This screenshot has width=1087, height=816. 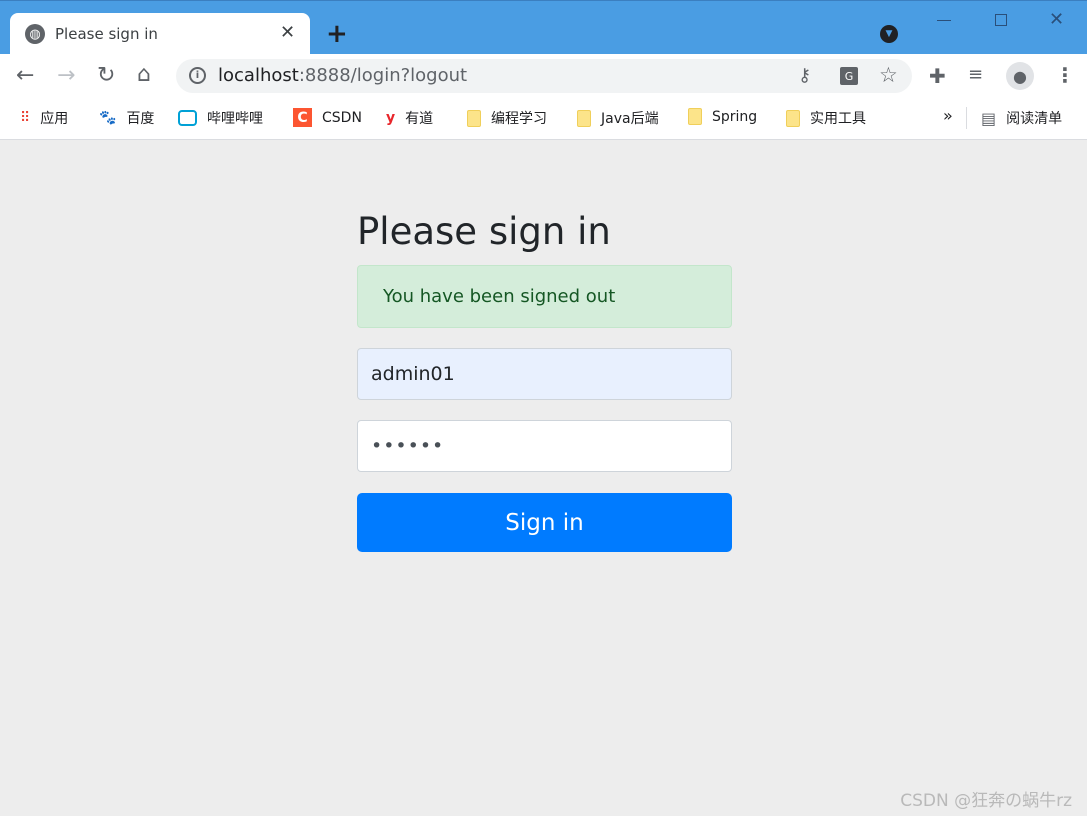 I want to click on media-icon: ≡, so click(x=975, y=74).